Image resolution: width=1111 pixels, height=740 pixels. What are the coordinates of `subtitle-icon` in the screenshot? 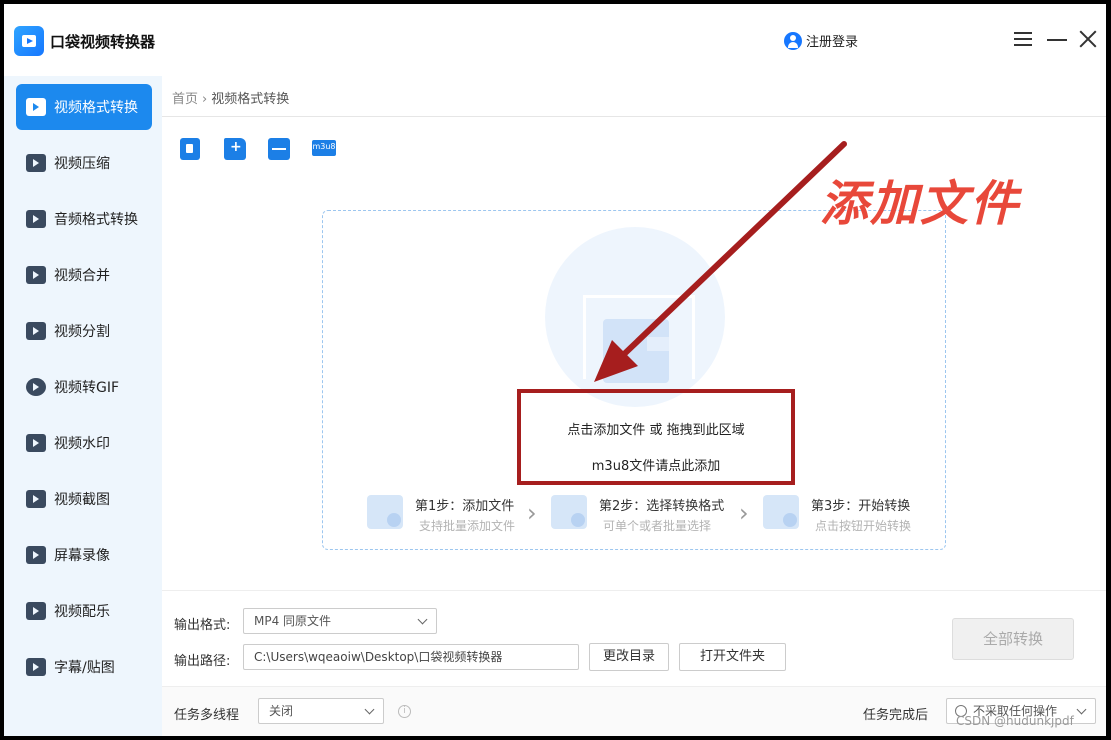 It's located at (36, 667).